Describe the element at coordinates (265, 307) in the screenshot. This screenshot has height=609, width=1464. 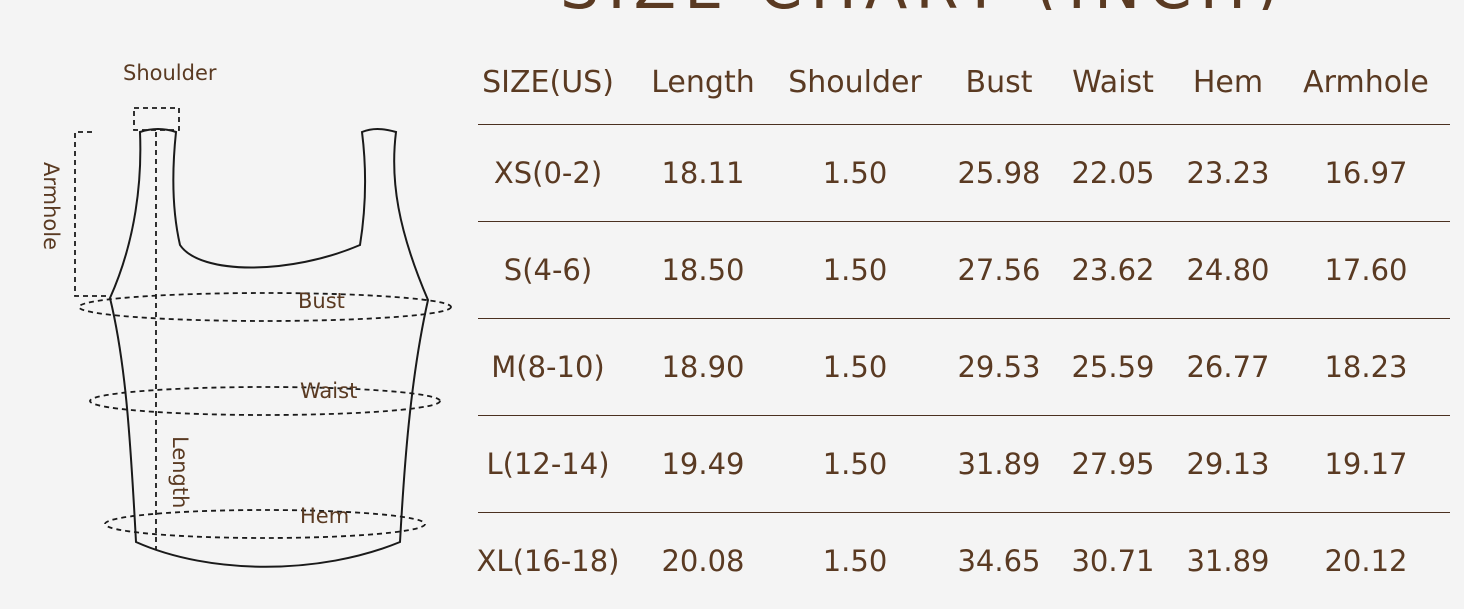
I see `bust-marker` at that location.